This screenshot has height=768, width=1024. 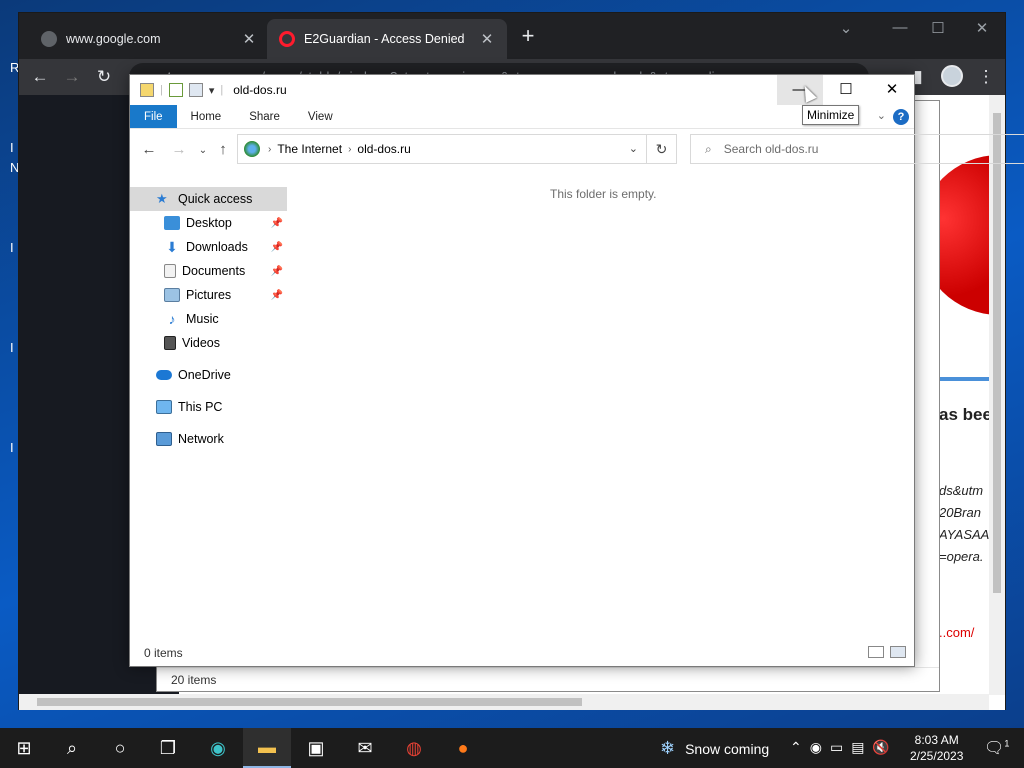 I want to click on properties-icon, so click(x=175, y=90).